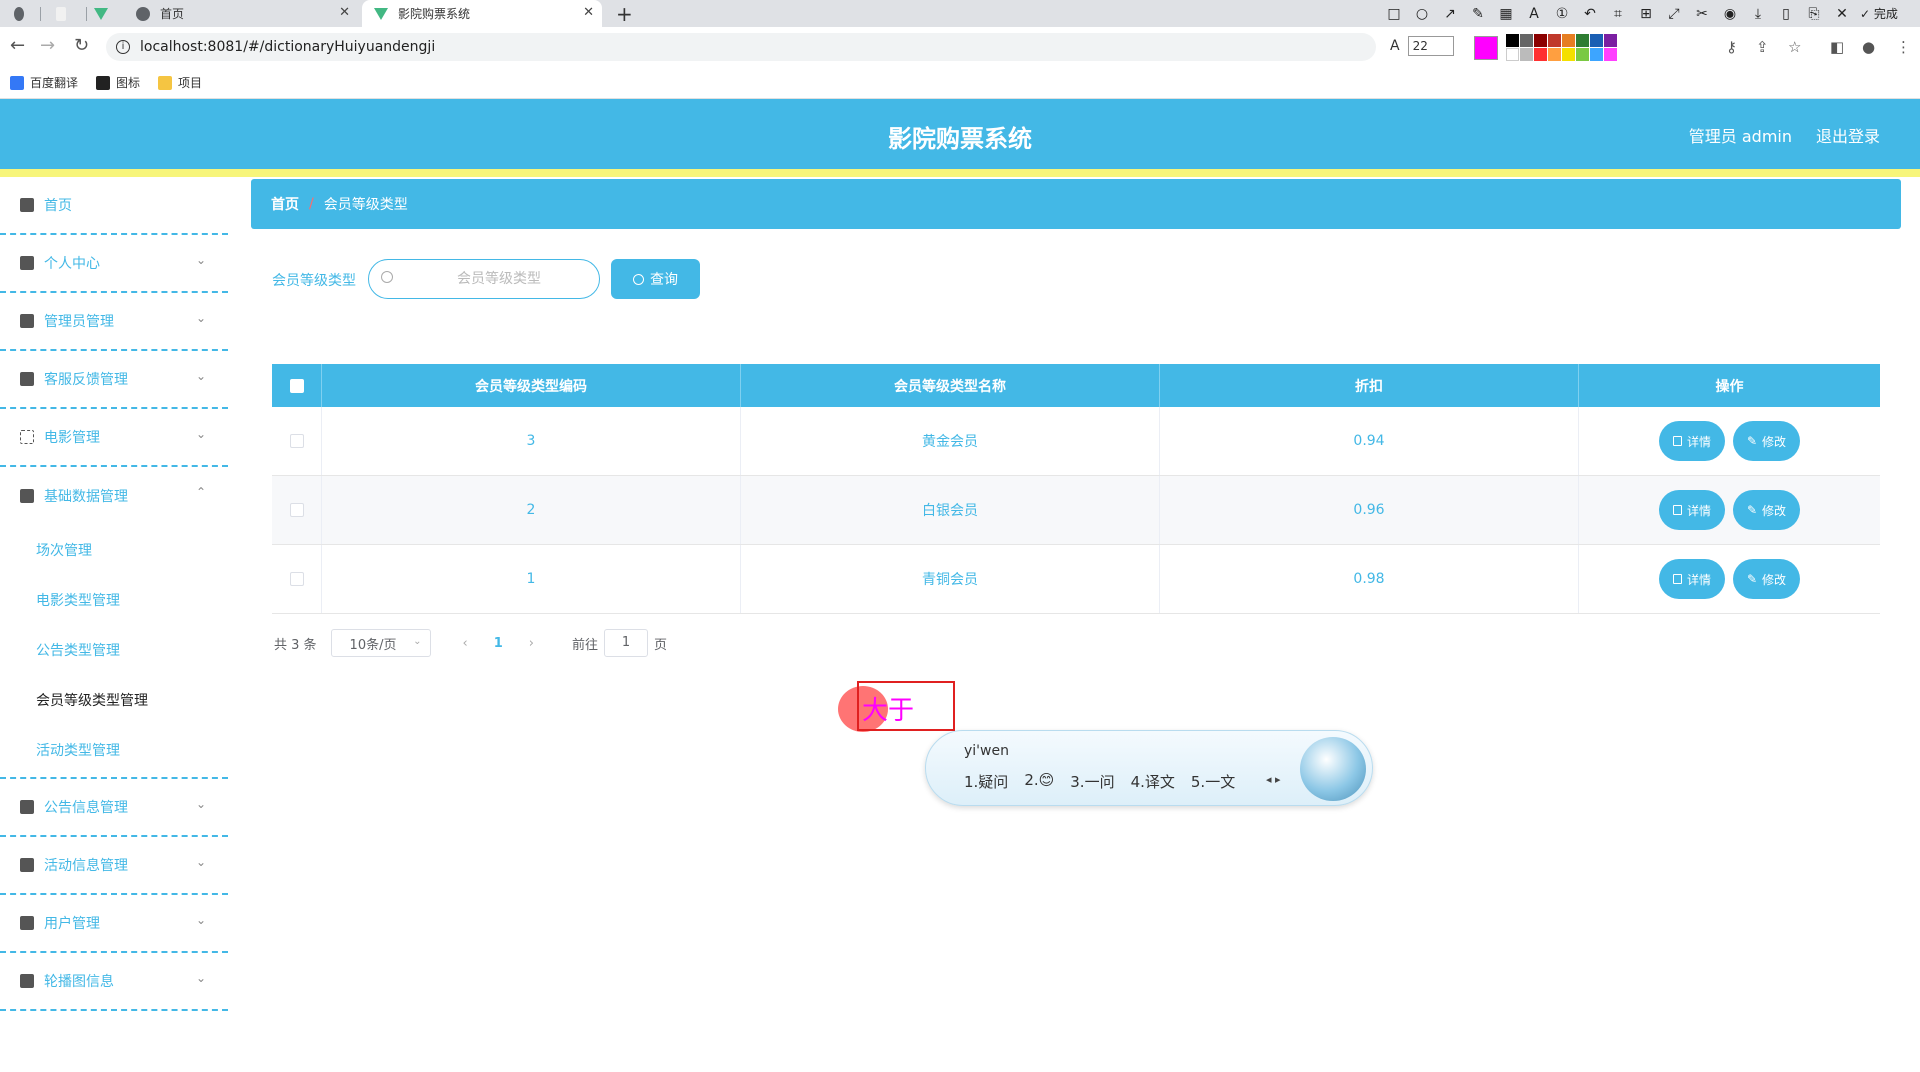 The width and height of the screenshot is (1920, 1072). Describe the element at coordinates (380, 643) in the screenshot. I see `page-size-select: 10条/页 ⌄` at that location.